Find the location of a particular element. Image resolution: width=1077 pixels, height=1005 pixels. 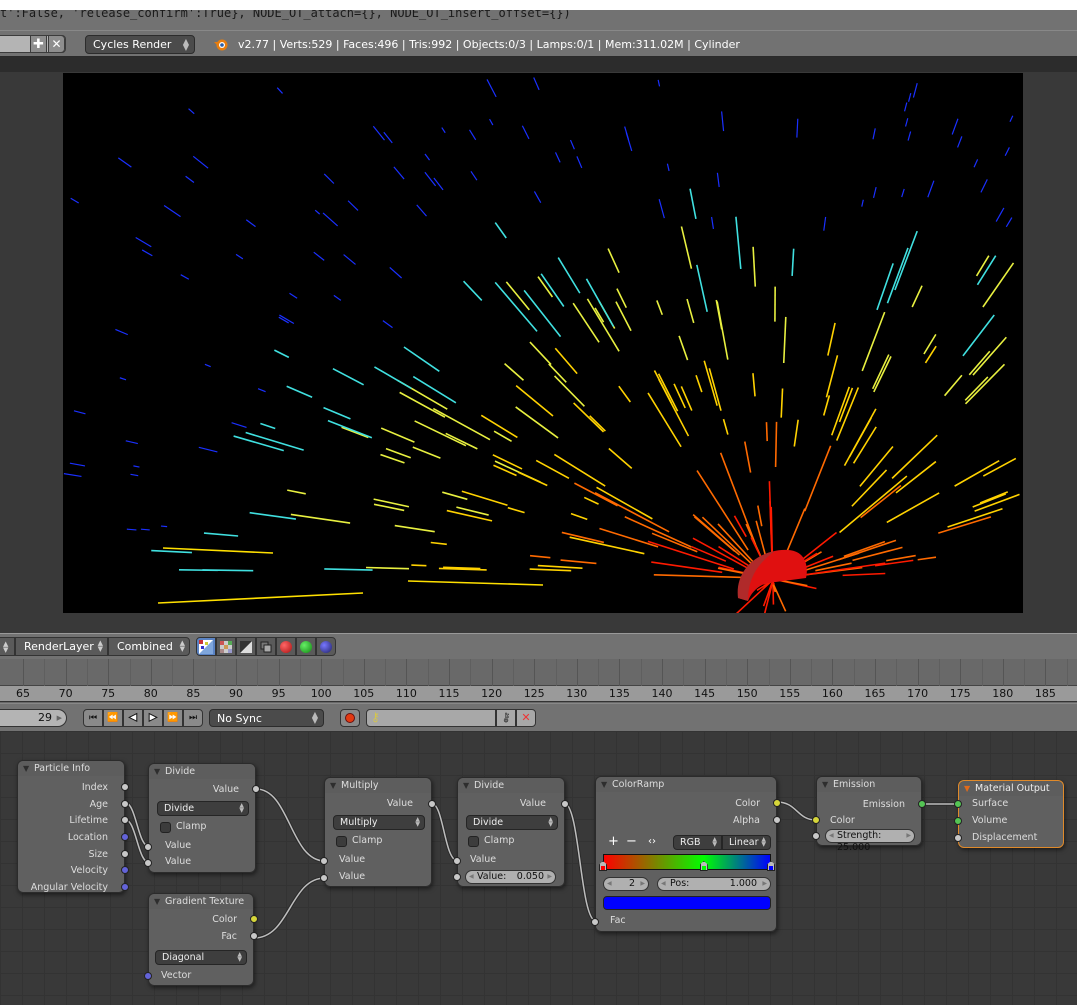

render-layer-dropdown: RenderLayer ▲ ▼ is located at coordinates (61, 646).